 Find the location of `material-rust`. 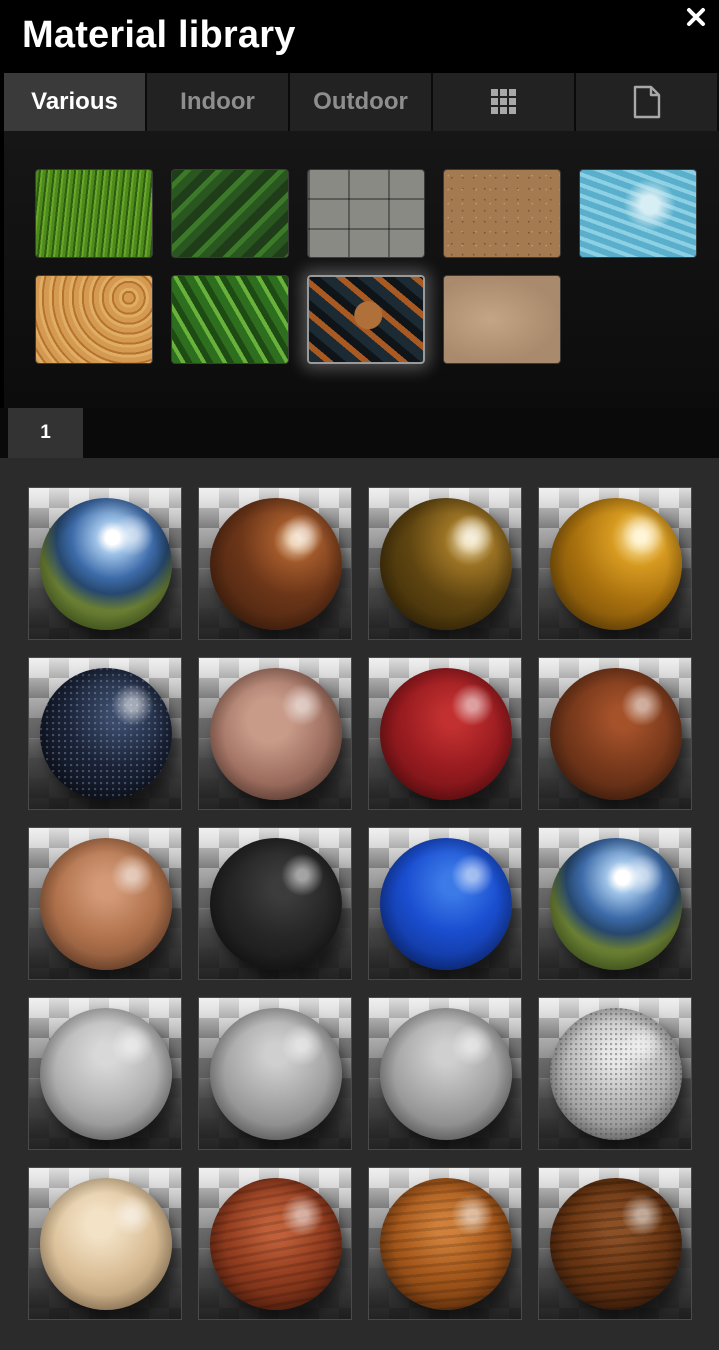

material-rust is located at coordinates (615, 733).